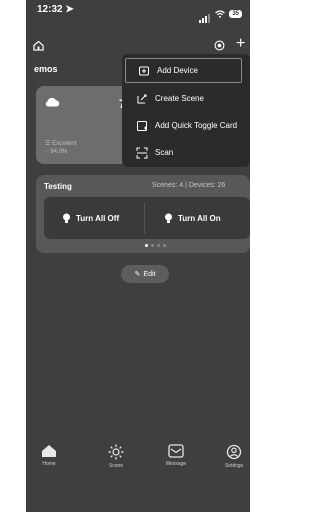 The height and width of the screenshot is (512, 320). What do you see at coordinates (137, 274) in the screenshot?
I see `pencil-icon: ✎` at bounding box center [137, 274].